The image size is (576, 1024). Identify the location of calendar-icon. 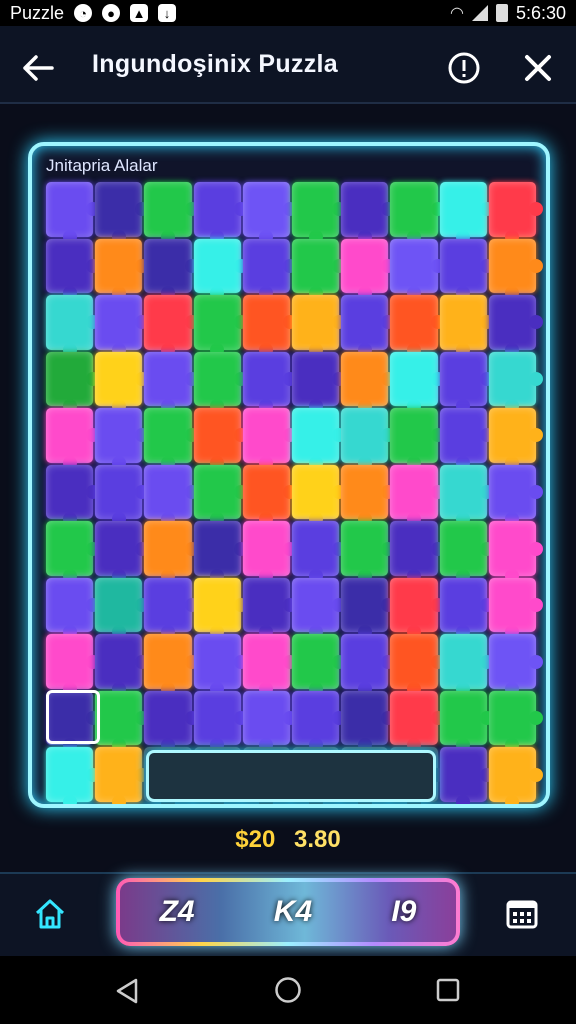
(522, 914).